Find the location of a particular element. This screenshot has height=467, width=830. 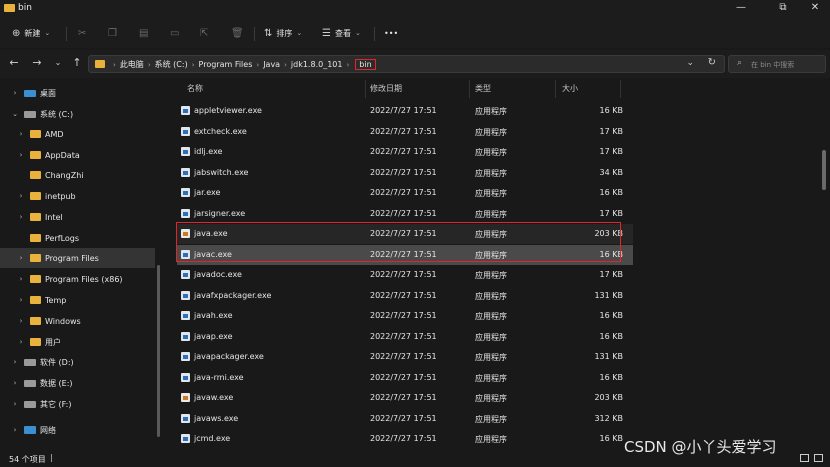

minimize-button: — is located at coordinates (741, 7).